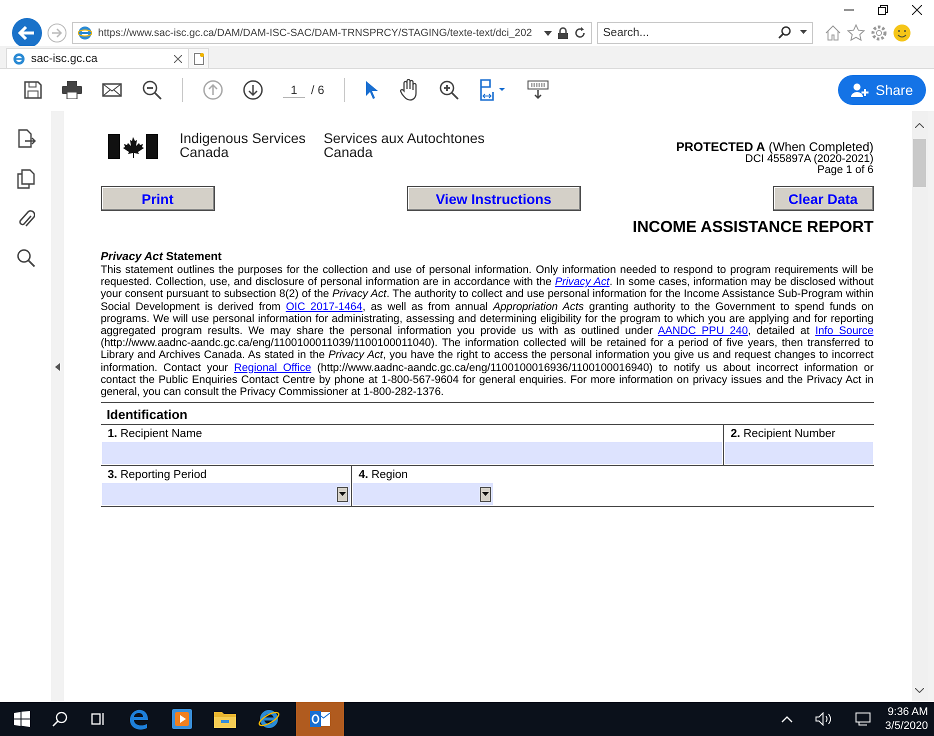  I want to click on internet-explorer-icon, so click(269, 719).